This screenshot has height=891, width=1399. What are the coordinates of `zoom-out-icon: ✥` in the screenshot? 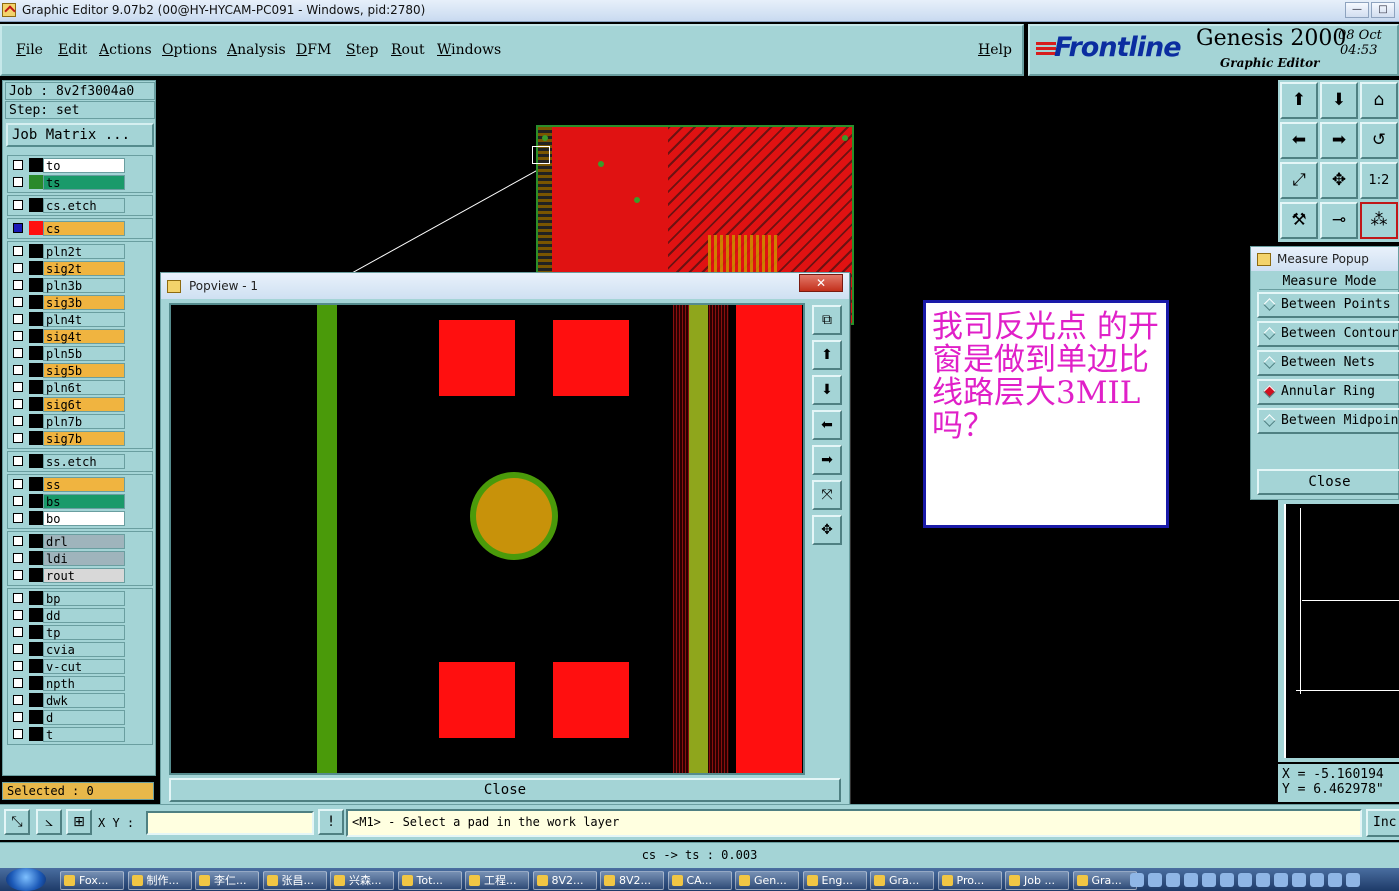 It's located at (827, 530).